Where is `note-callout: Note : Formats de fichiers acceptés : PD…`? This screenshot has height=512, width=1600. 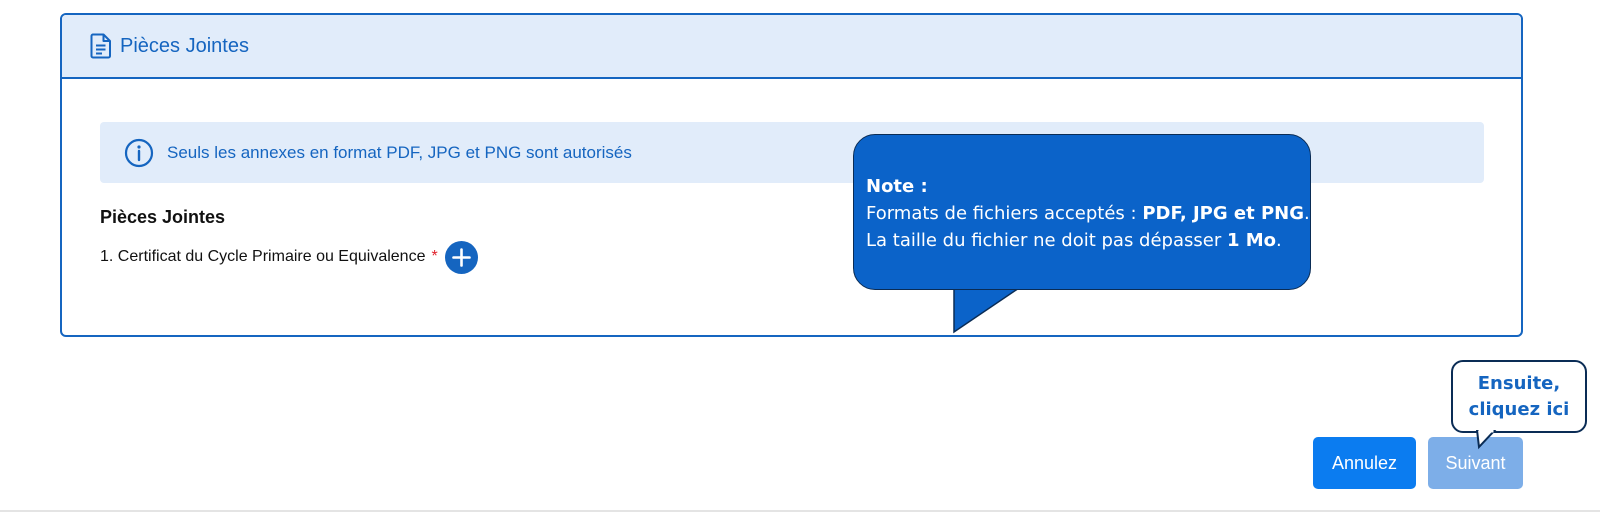 note-callout: Note : Formats de fichiers acceptés : PD… is located at coordinates (1082, 212).